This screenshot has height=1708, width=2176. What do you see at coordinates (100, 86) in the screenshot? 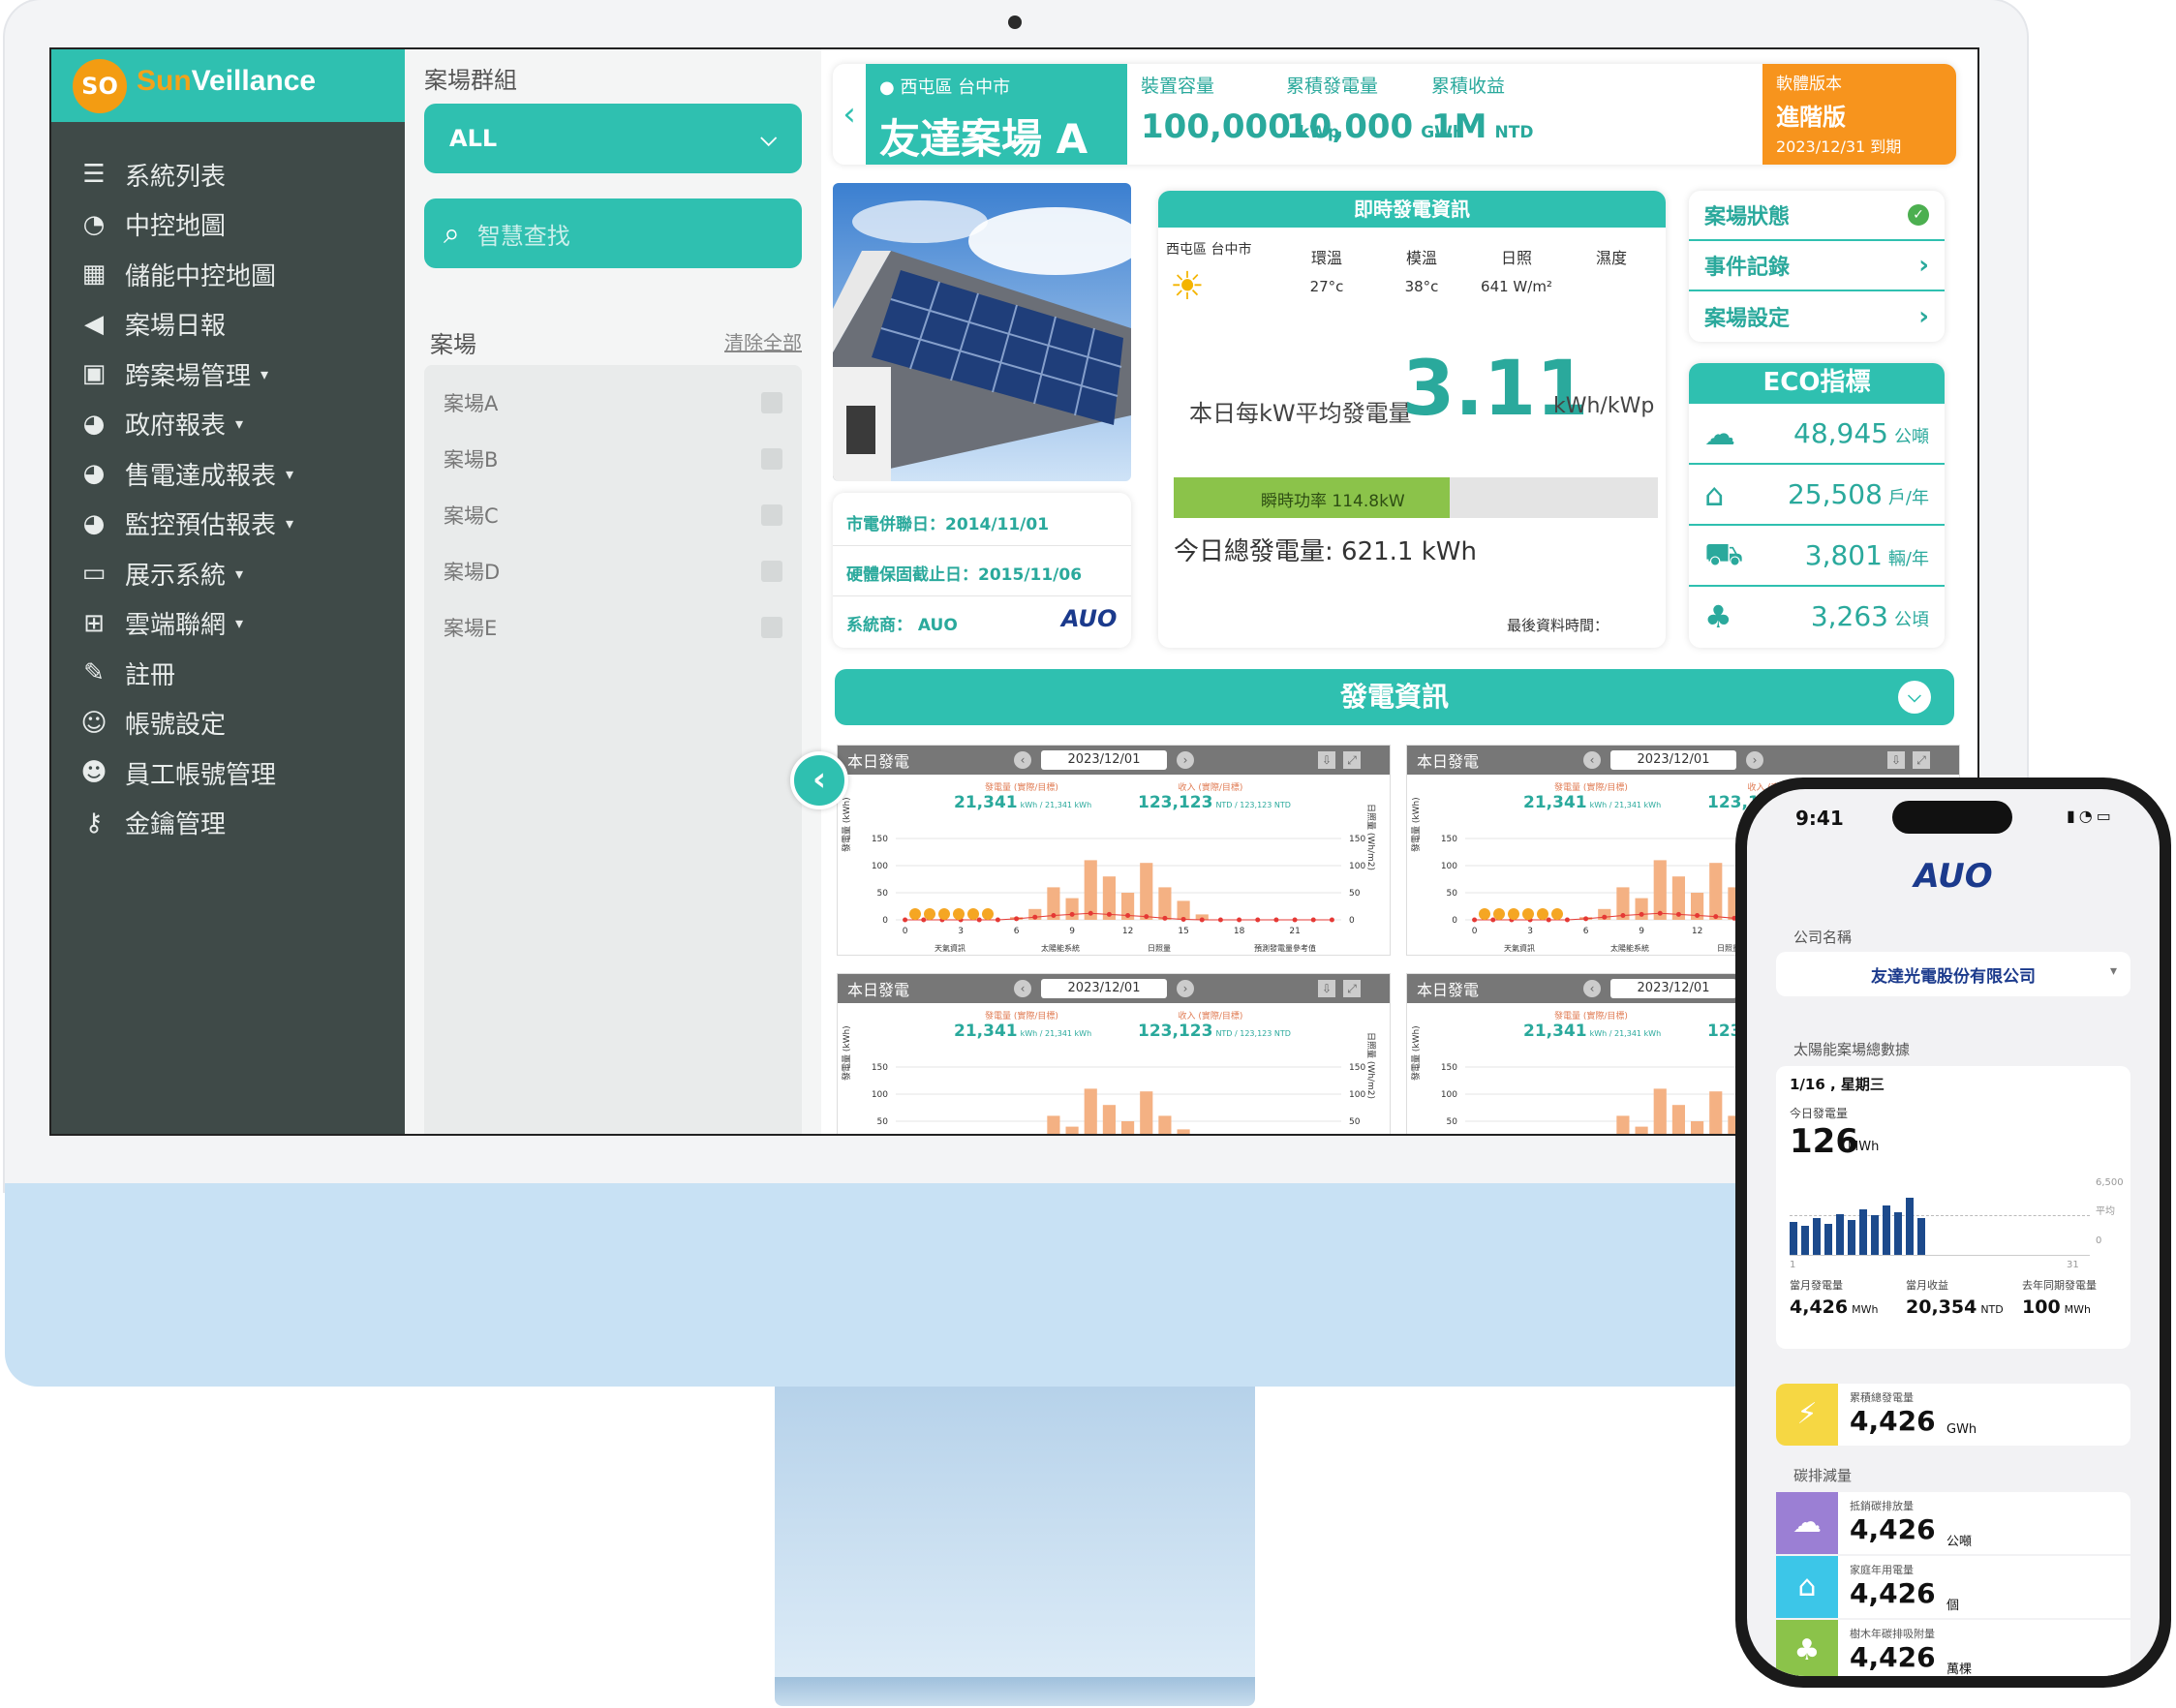
I see `brand-logo-icon: SO` at bounding box center [100, 86].